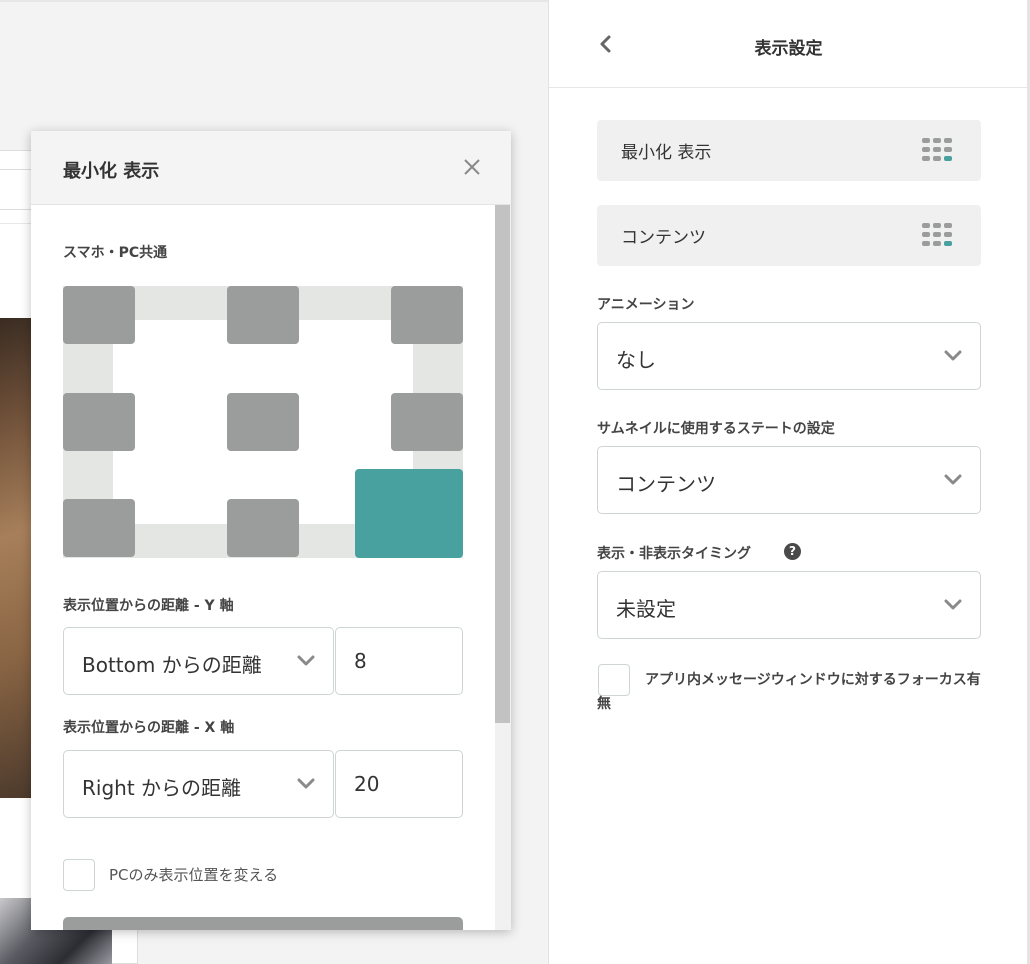 This screenshot has width=1030, height=964. Describe the element at coordinates (716, 429) in the screenshot. I see `thumbnail-state-label: サムネイルに使用するステートの設定` at that location.